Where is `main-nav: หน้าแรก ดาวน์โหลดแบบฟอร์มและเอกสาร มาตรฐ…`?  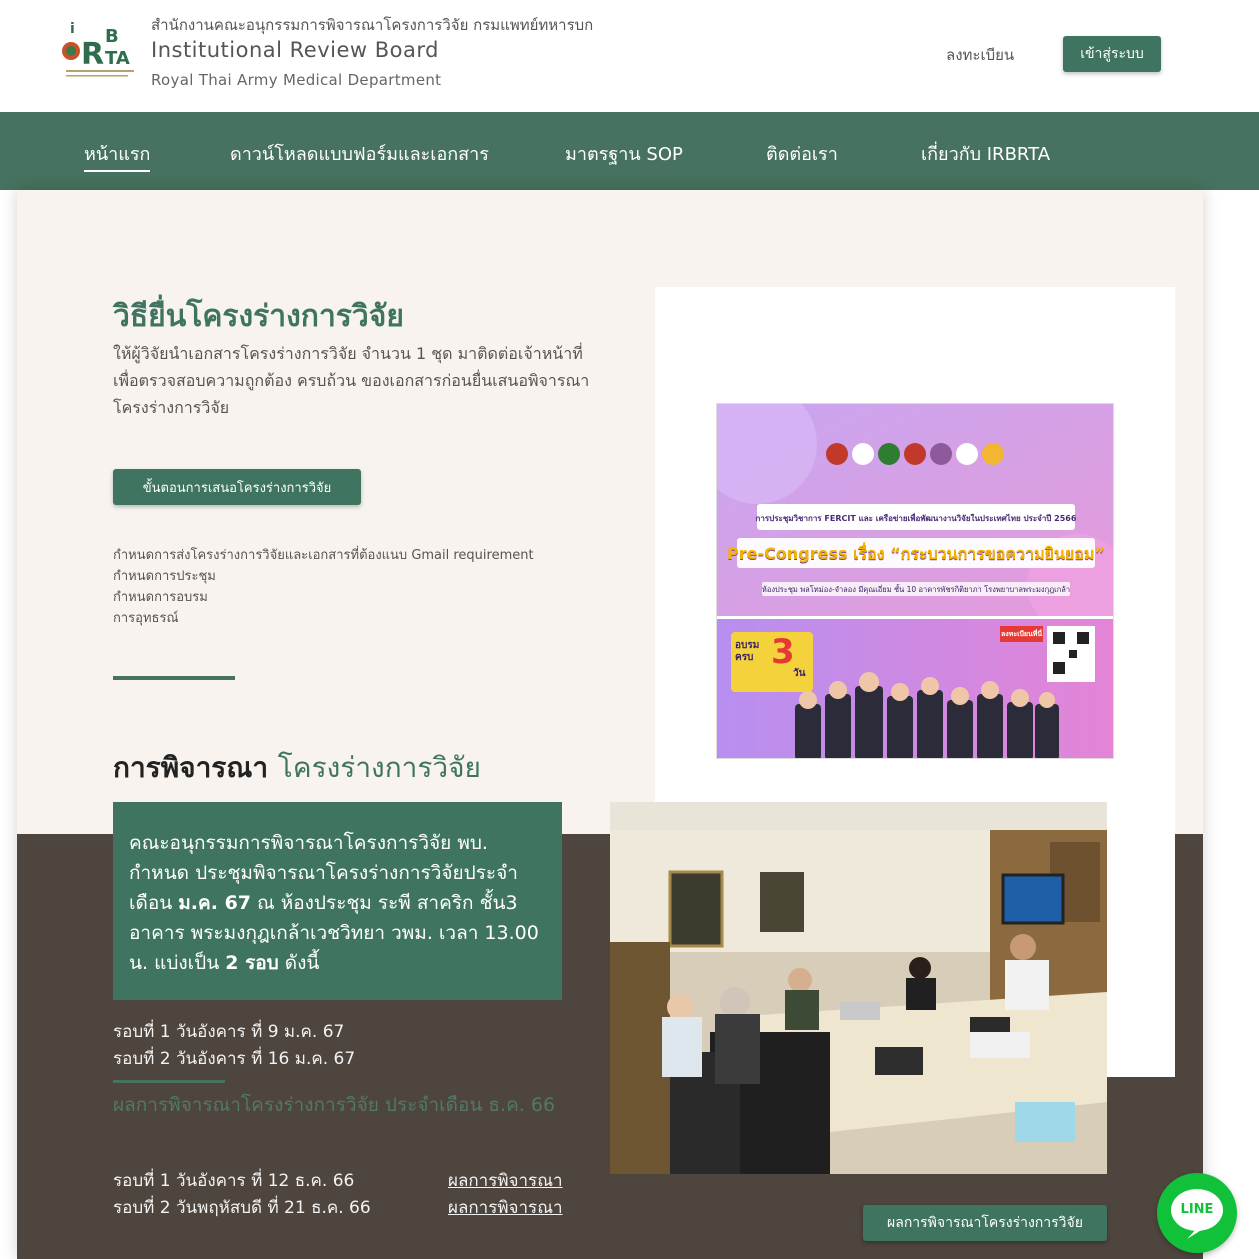
main-nav: หน้าแรก ดาวน์โหลดแบบฟอร์มและเอกสาร มาตรฐ… is located at coordinates (629, 151).